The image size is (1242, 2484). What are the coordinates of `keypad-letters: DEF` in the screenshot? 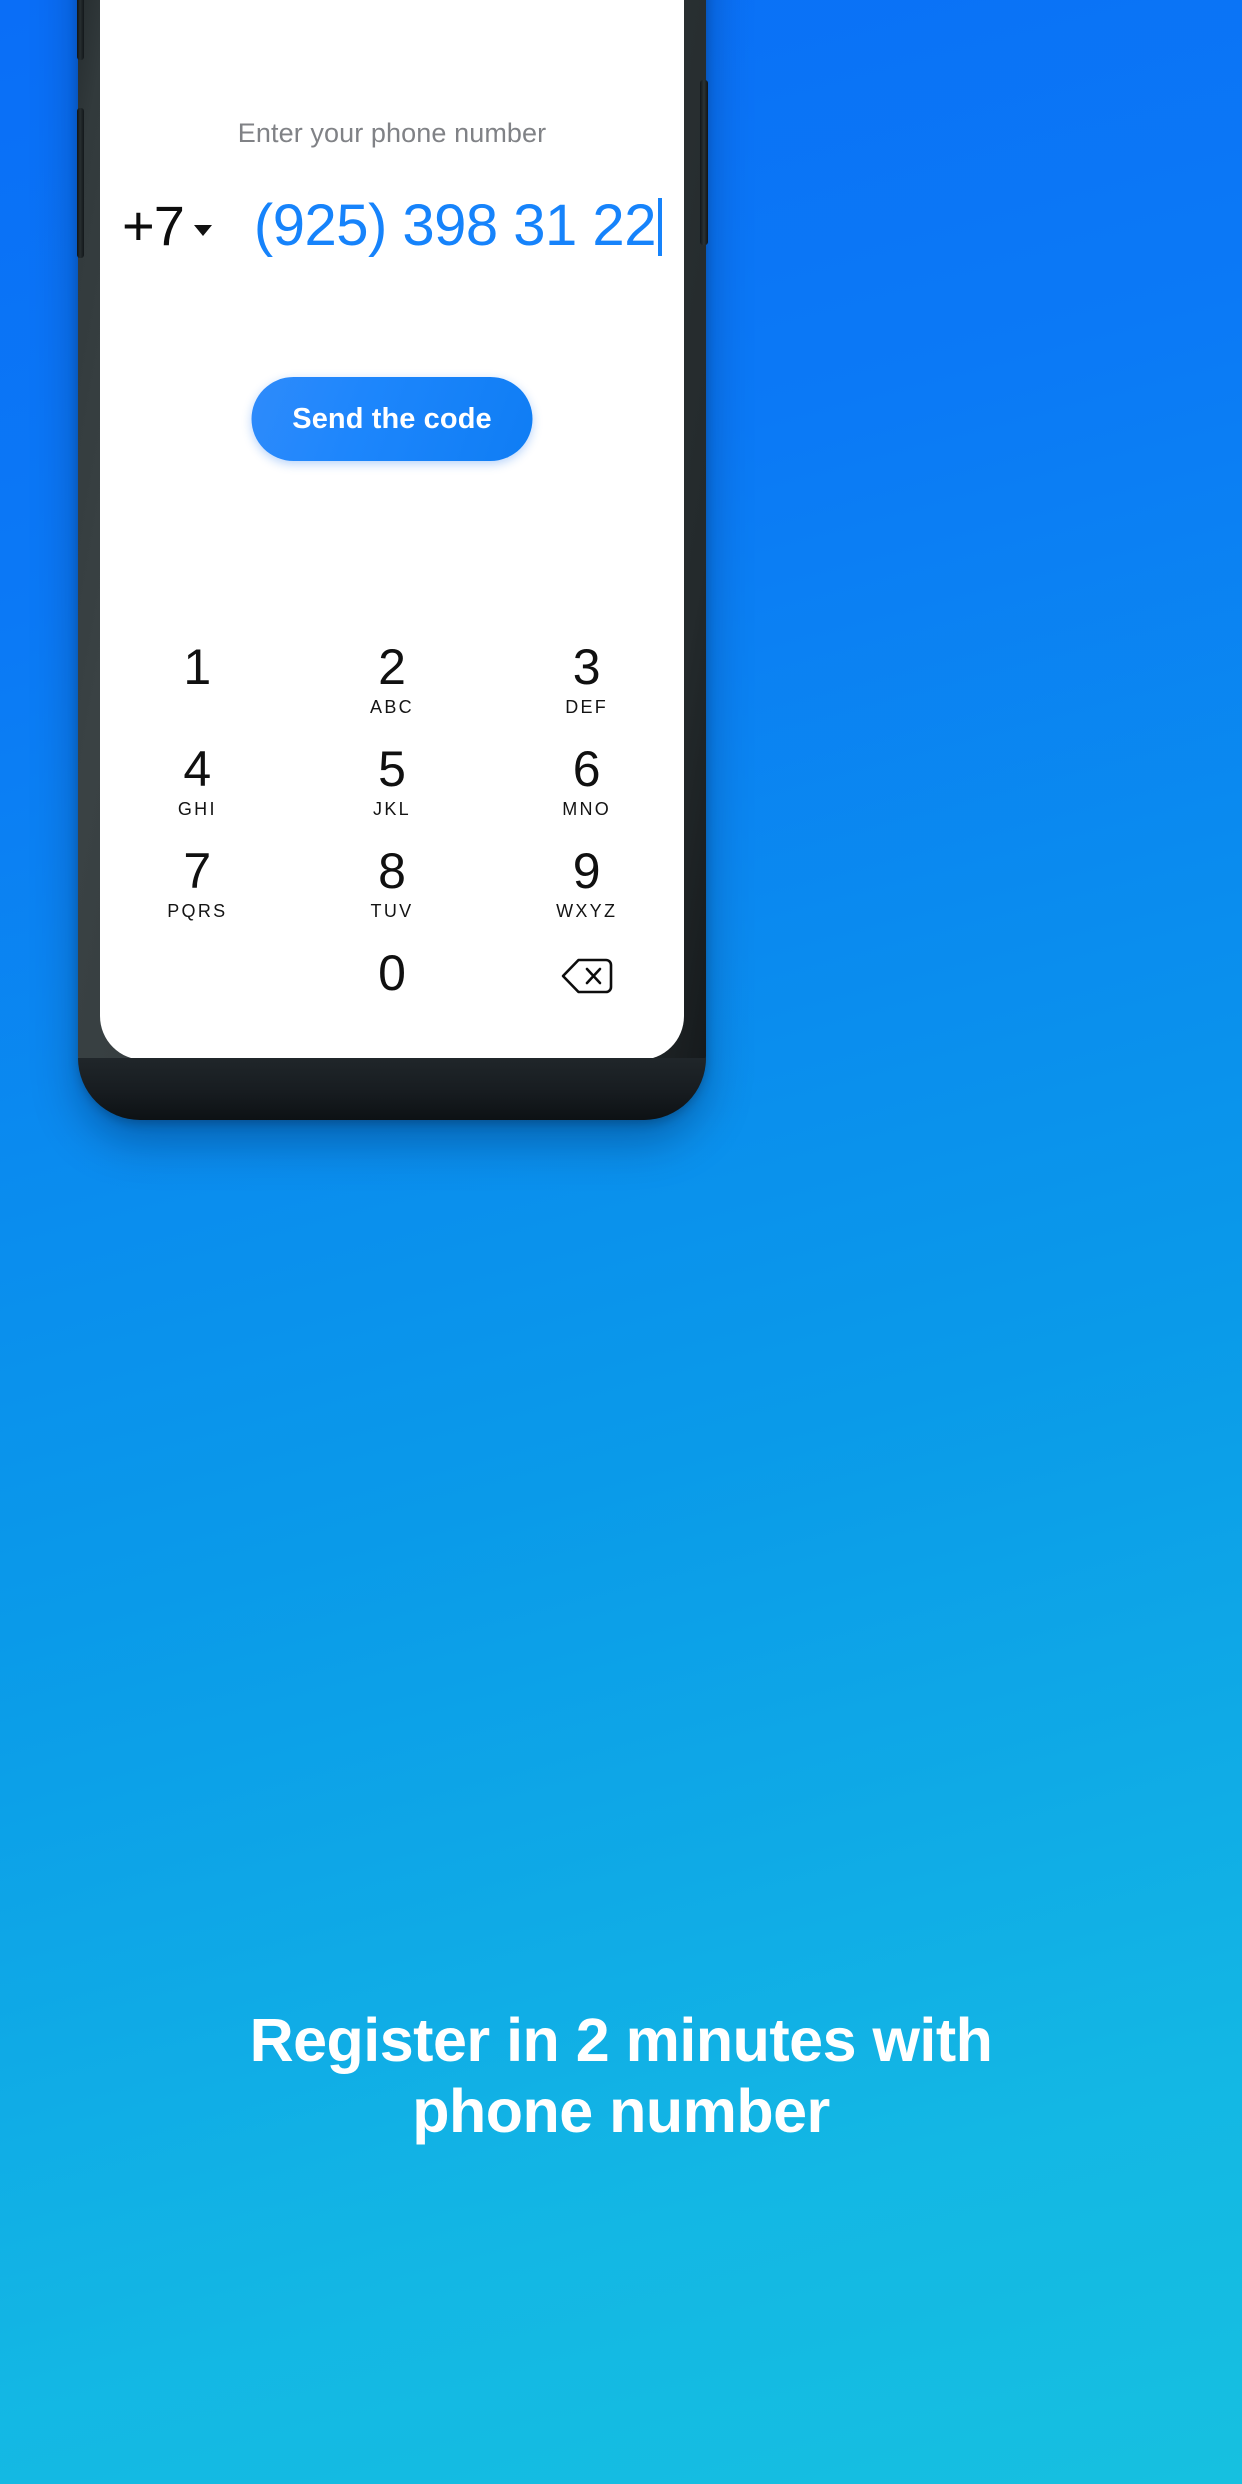 It's located at (587, 707).